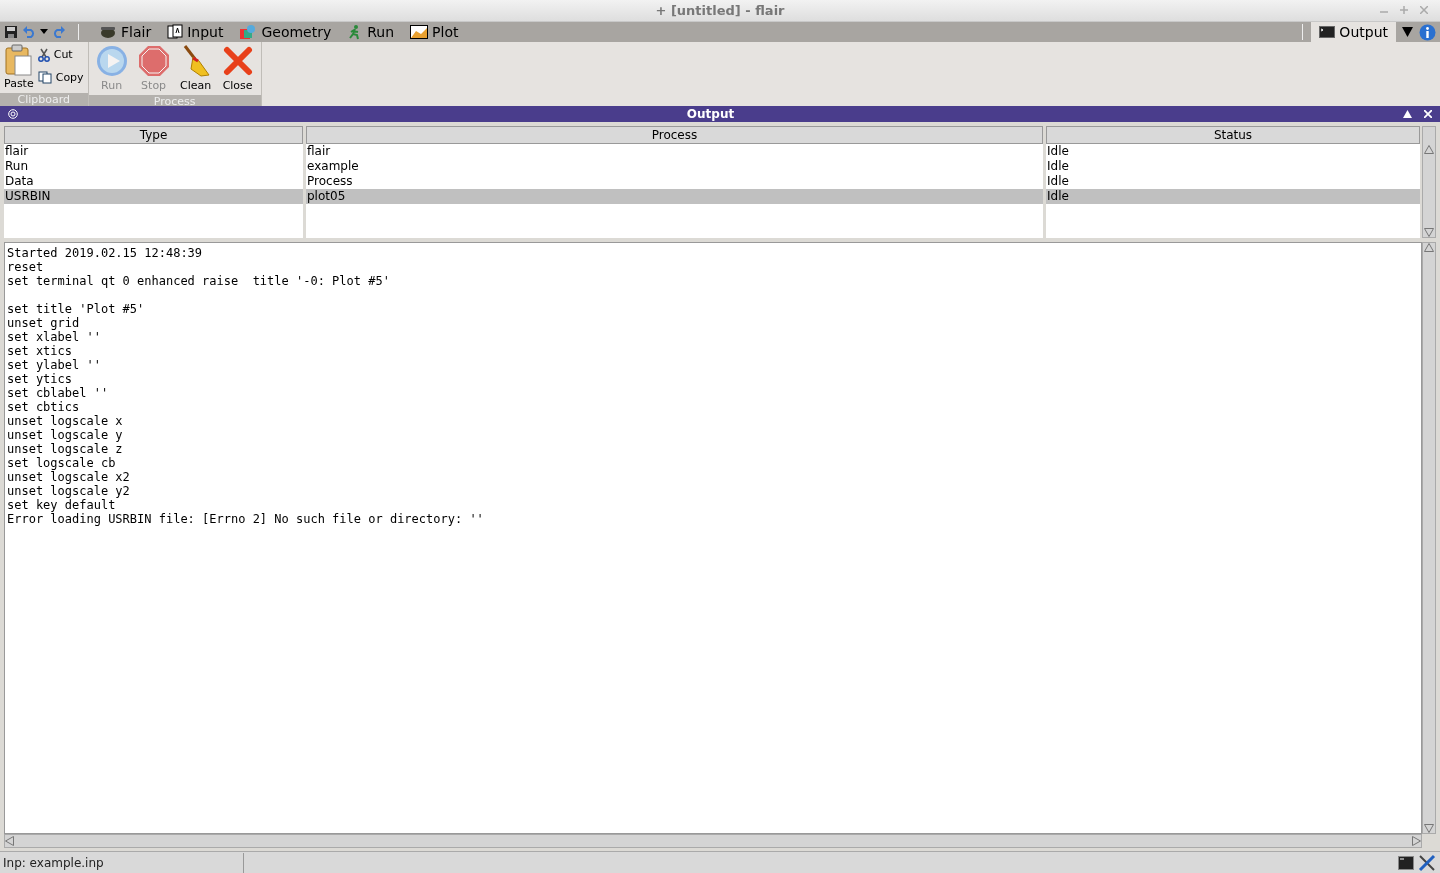  I want to click on table-cell: example, so click(674, 166).